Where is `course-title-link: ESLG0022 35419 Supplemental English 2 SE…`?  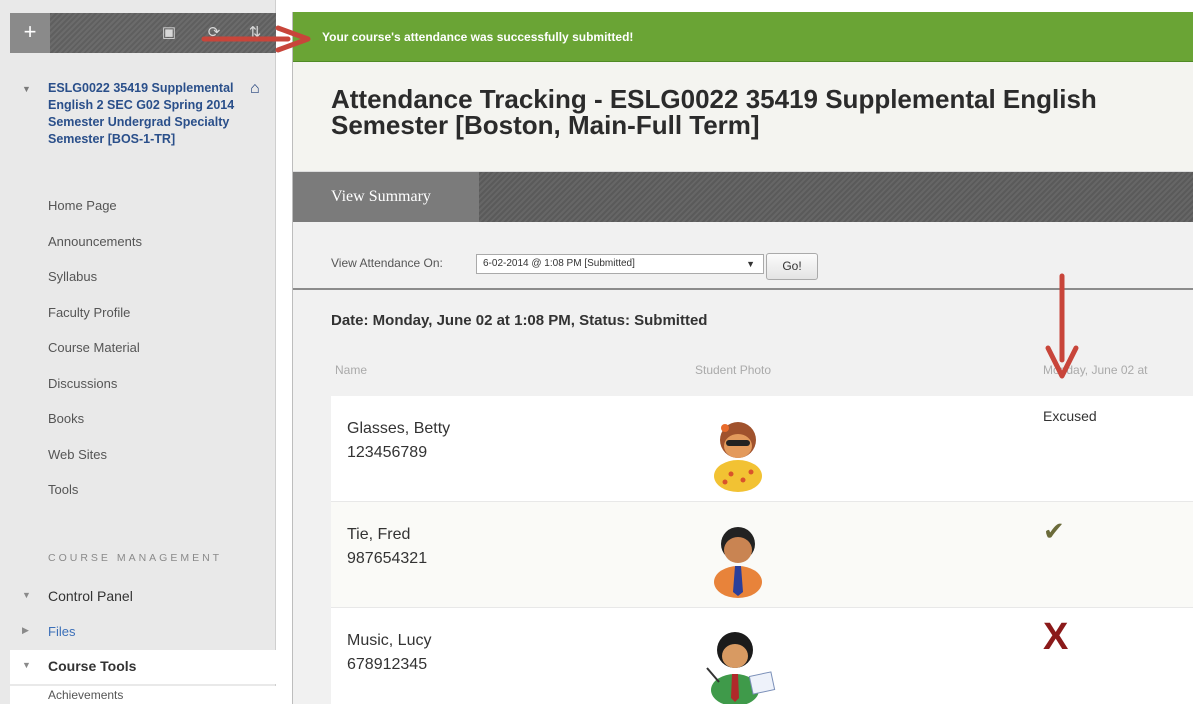 course-title-link: ESLG0022 35419 Supplemental English 2 SE… is located at coordinates (148, 114).